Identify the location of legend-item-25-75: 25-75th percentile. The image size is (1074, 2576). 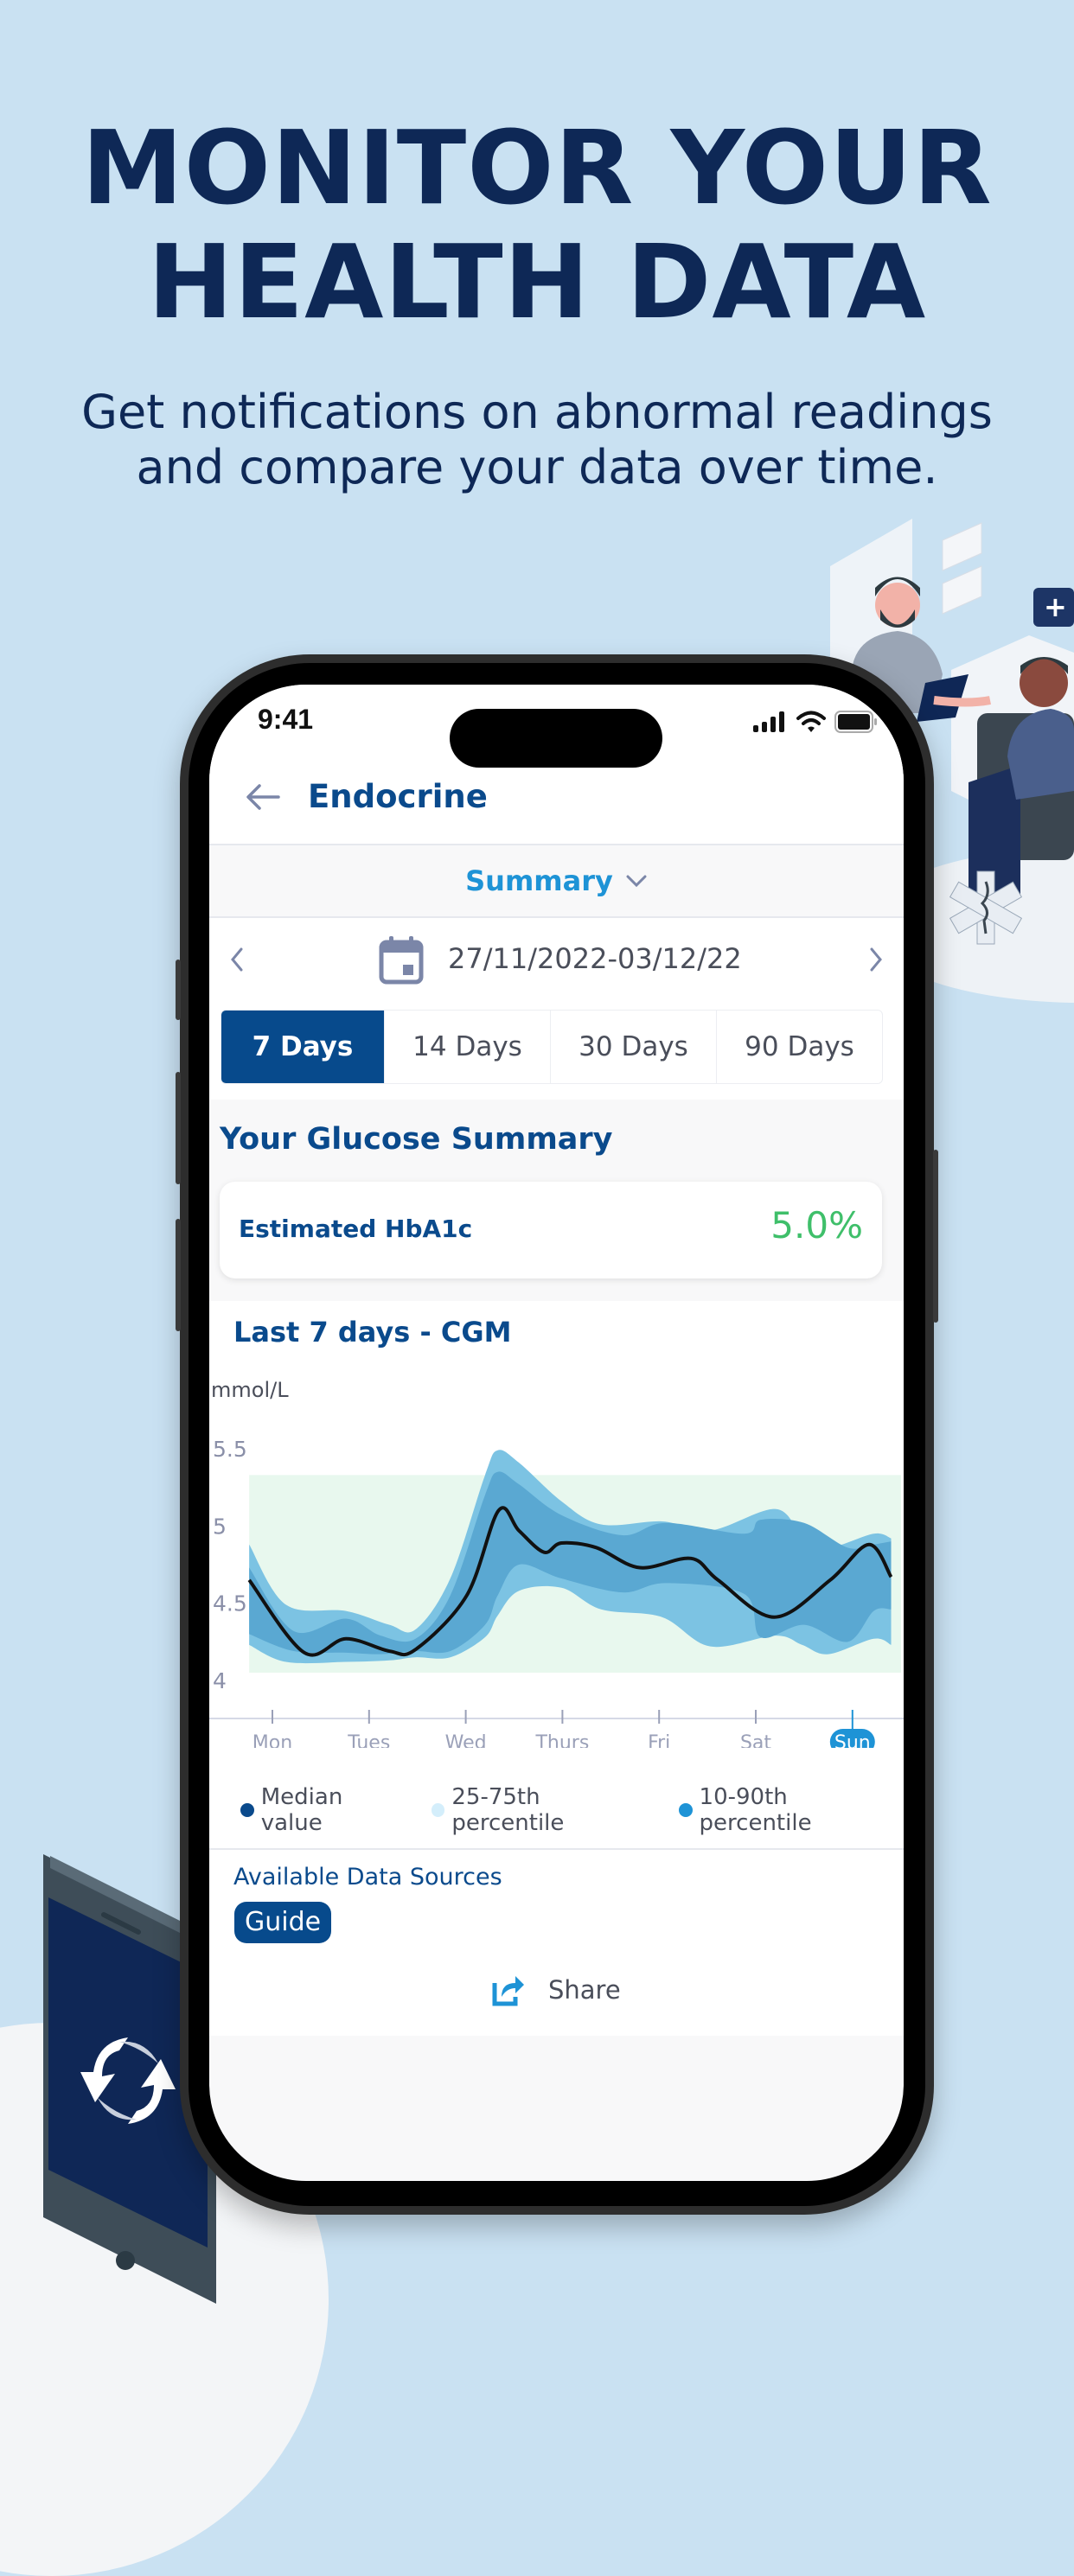
(543, 1810).